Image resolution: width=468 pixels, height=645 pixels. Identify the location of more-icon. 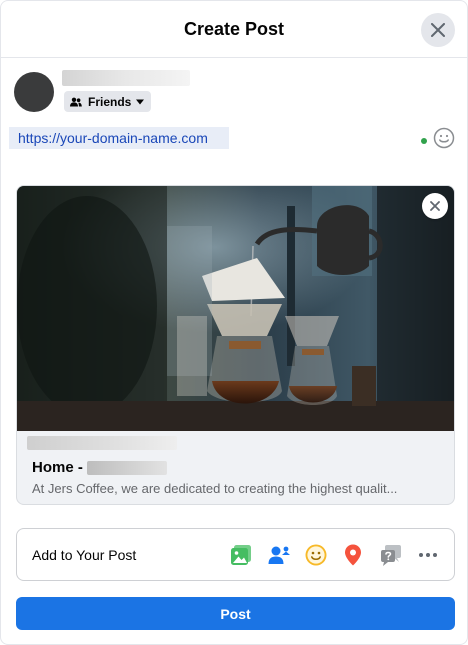
(428, 555).